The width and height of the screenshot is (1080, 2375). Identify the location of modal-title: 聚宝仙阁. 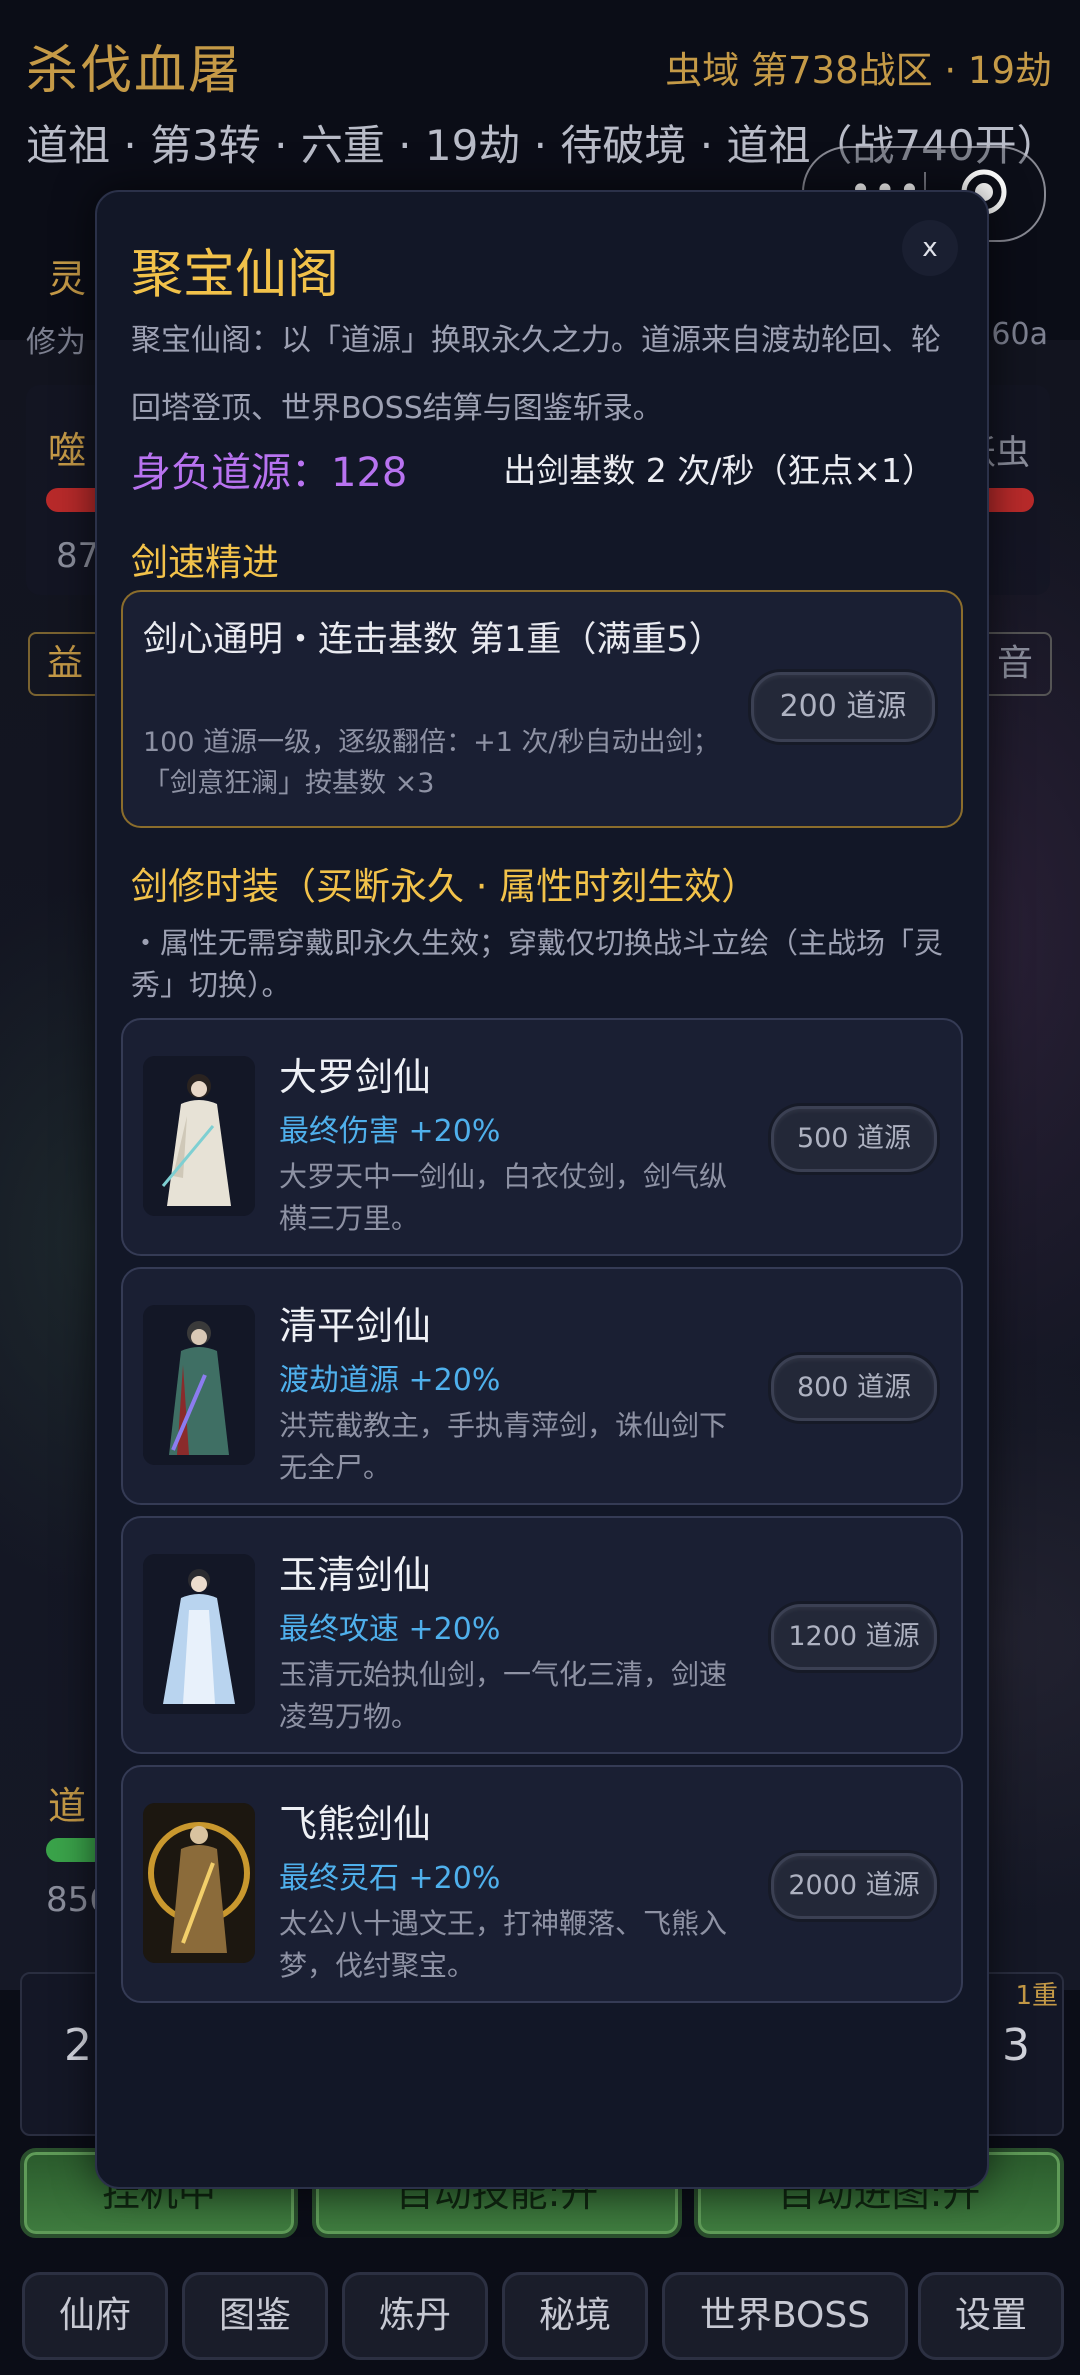
(235, 275).